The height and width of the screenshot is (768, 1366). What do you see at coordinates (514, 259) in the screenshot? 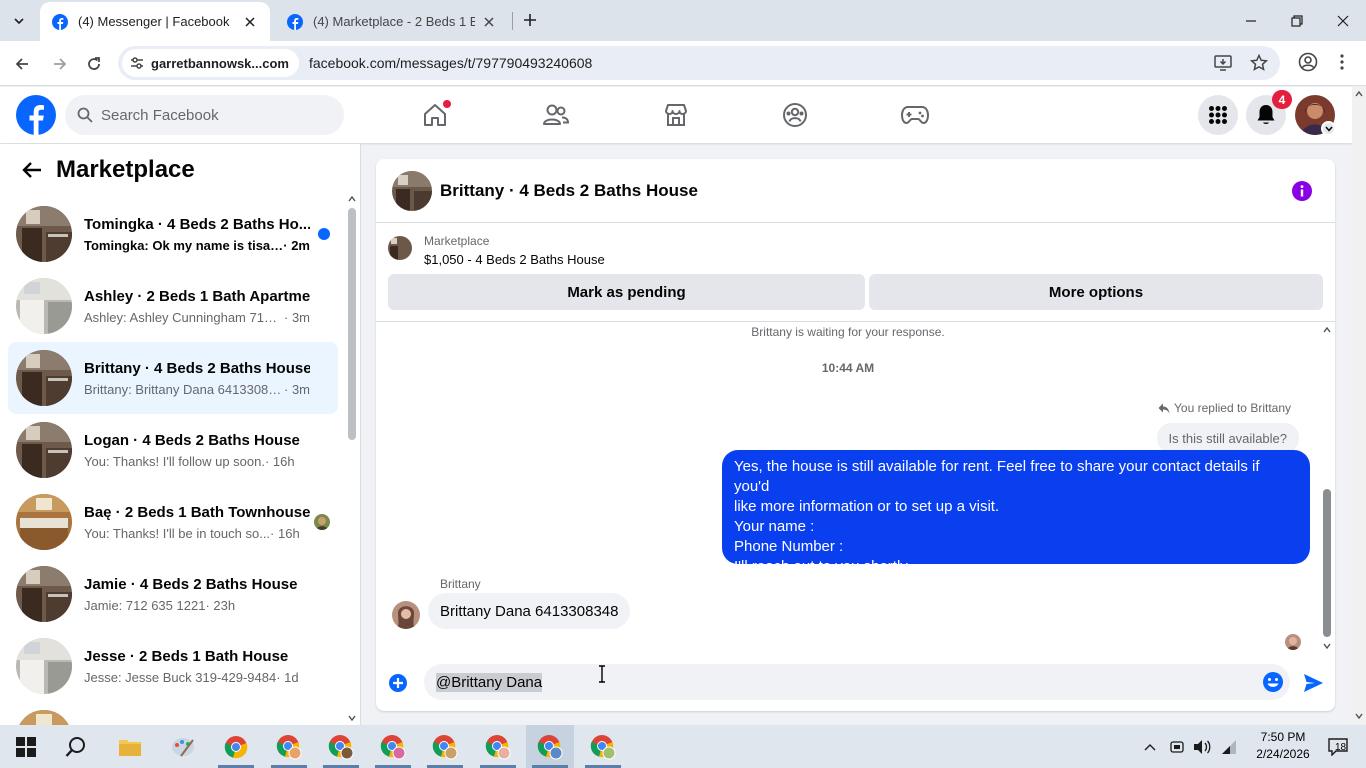
I see `listing-title: $1,050 - 4 Beds 2 Baths House` at bounding box center [514, 259].